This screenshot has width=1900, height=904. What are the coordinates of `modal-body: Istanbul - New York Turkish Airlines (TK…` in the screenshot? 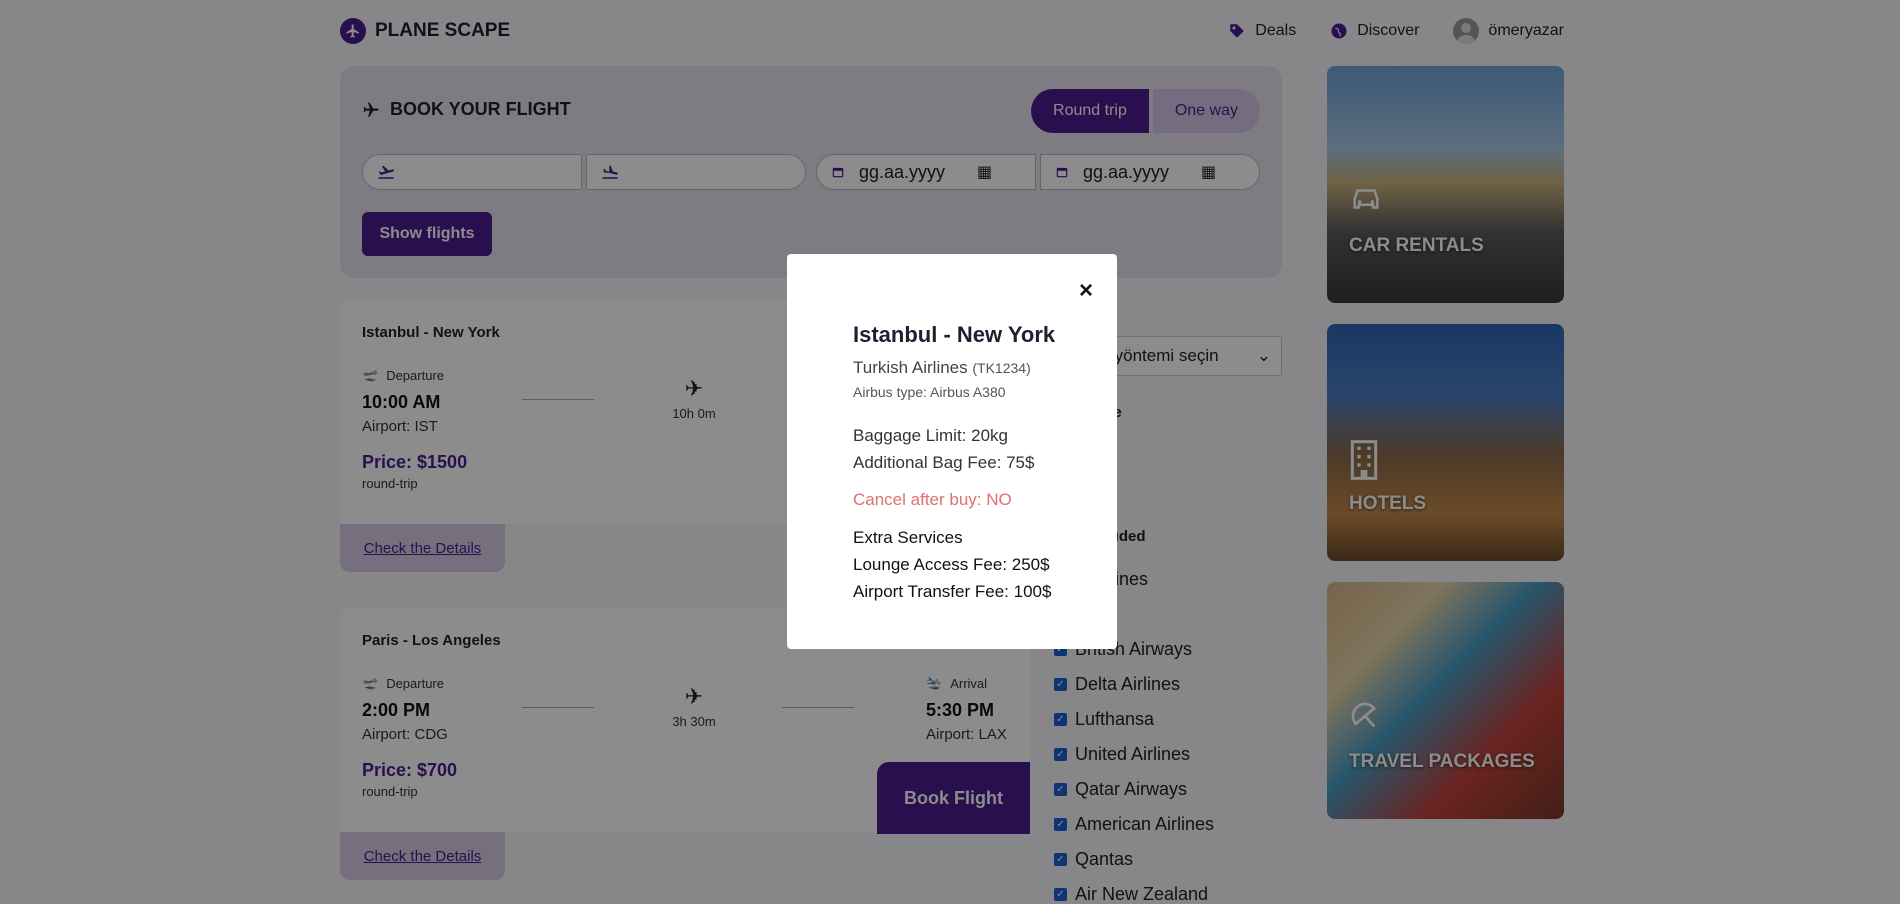 It's located at (954, 463).